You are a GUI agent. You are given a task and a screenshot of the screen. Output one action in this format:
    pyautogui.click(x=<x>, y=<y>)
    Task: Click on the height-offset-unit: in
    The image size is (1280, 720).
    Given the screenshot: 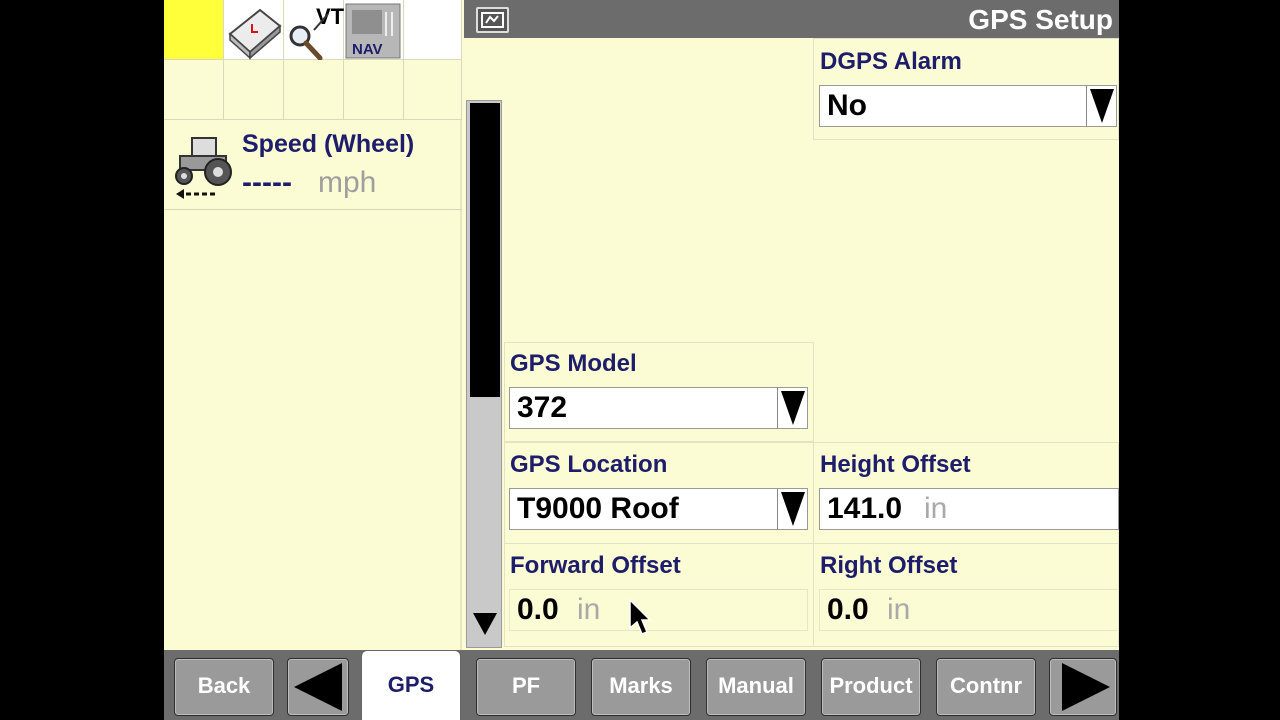 What is the action you would take?
    pyautogui.click(x=936, y=508)
    